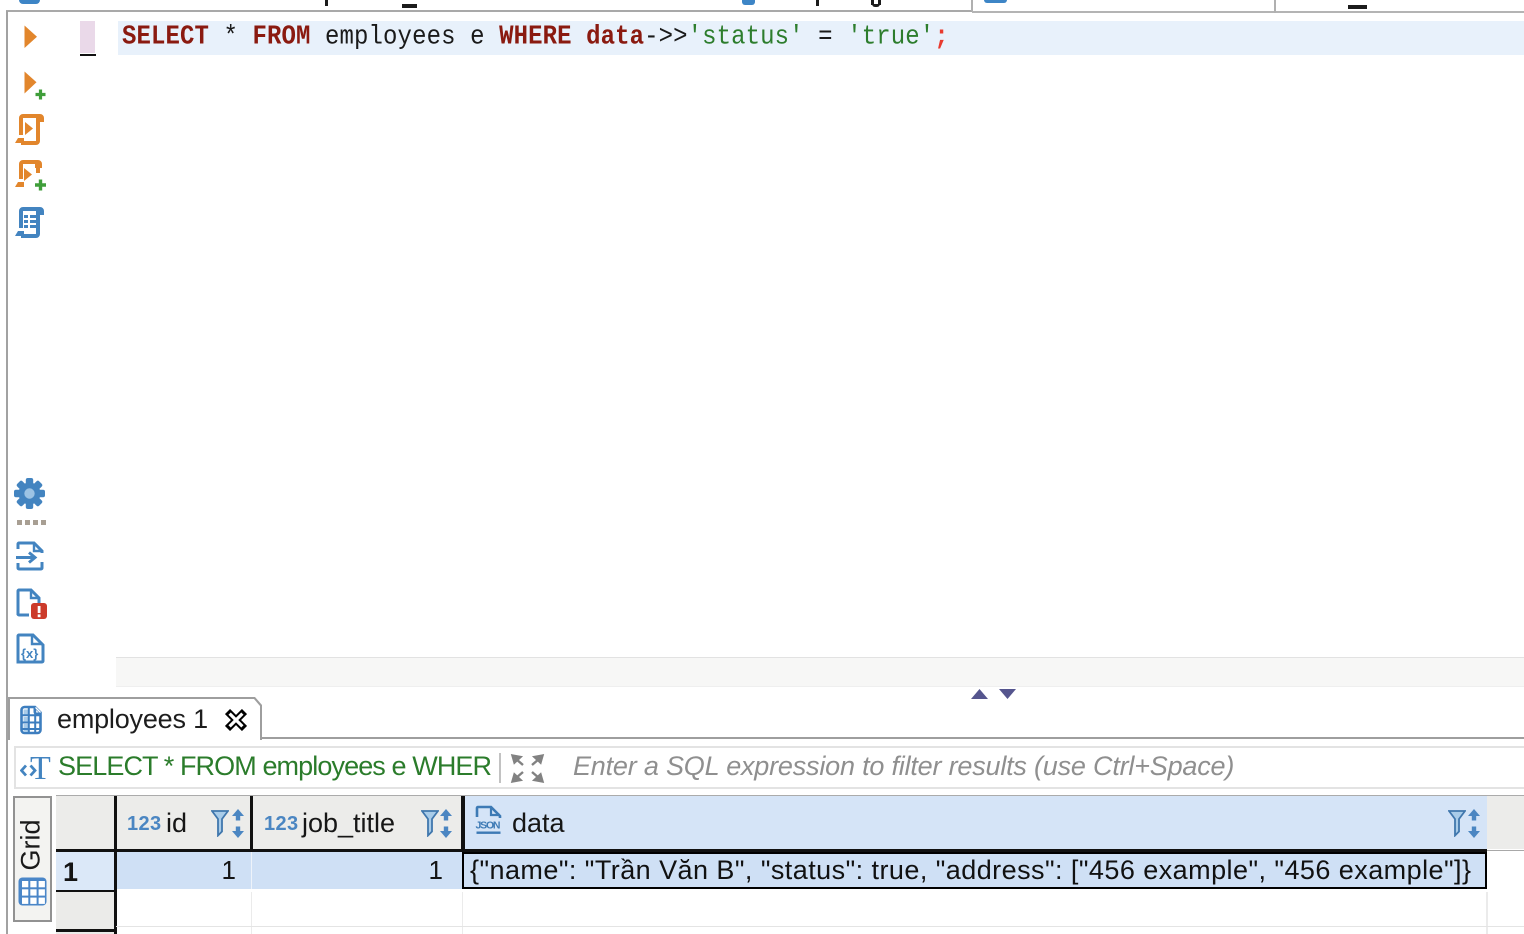  I want to click on svg-text: JSON, so click(488, 826).